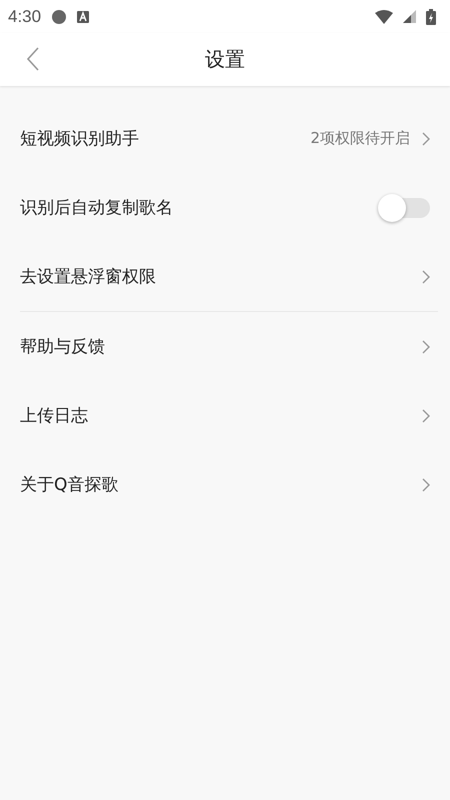 This screenshot has height=800, width=450. What do you see at coordinates (225, 138) in the screenshot?
I see `settings-row: 短视频识别助手 2项权限待开启` at bounding box center [225, 138].